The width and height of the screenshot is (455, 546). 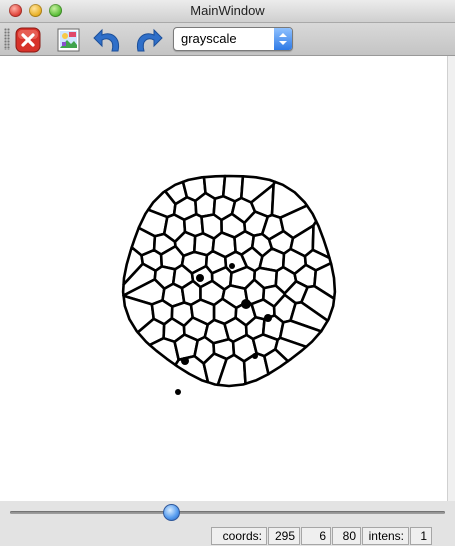 I want to click on image-icon, so click(x=68, y=40).